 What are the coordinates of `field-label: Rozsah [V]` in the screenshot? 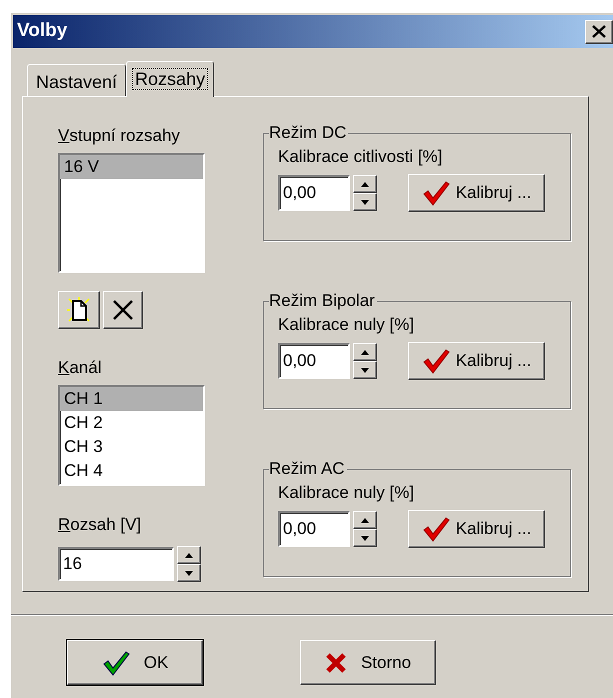 It's located at (100, 525).